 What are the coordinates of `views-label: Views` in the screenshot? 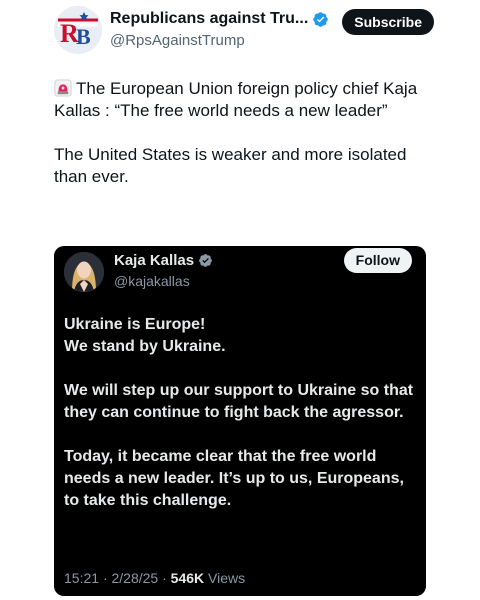 It's located at (227, 578).